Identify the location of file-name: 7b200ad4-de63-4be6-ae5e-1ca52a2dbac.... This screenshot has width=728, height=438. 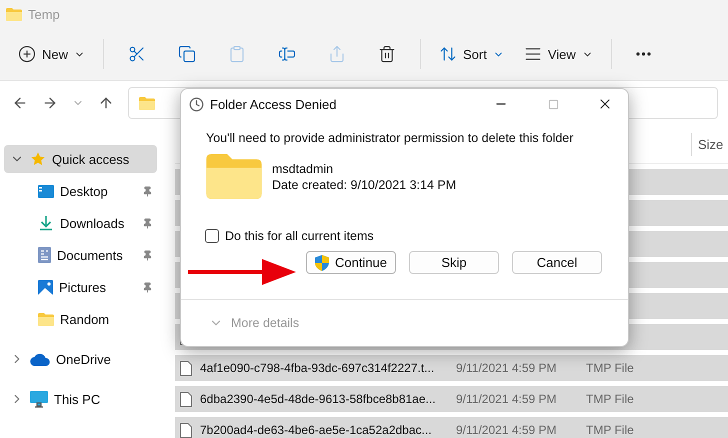
(316, 430).